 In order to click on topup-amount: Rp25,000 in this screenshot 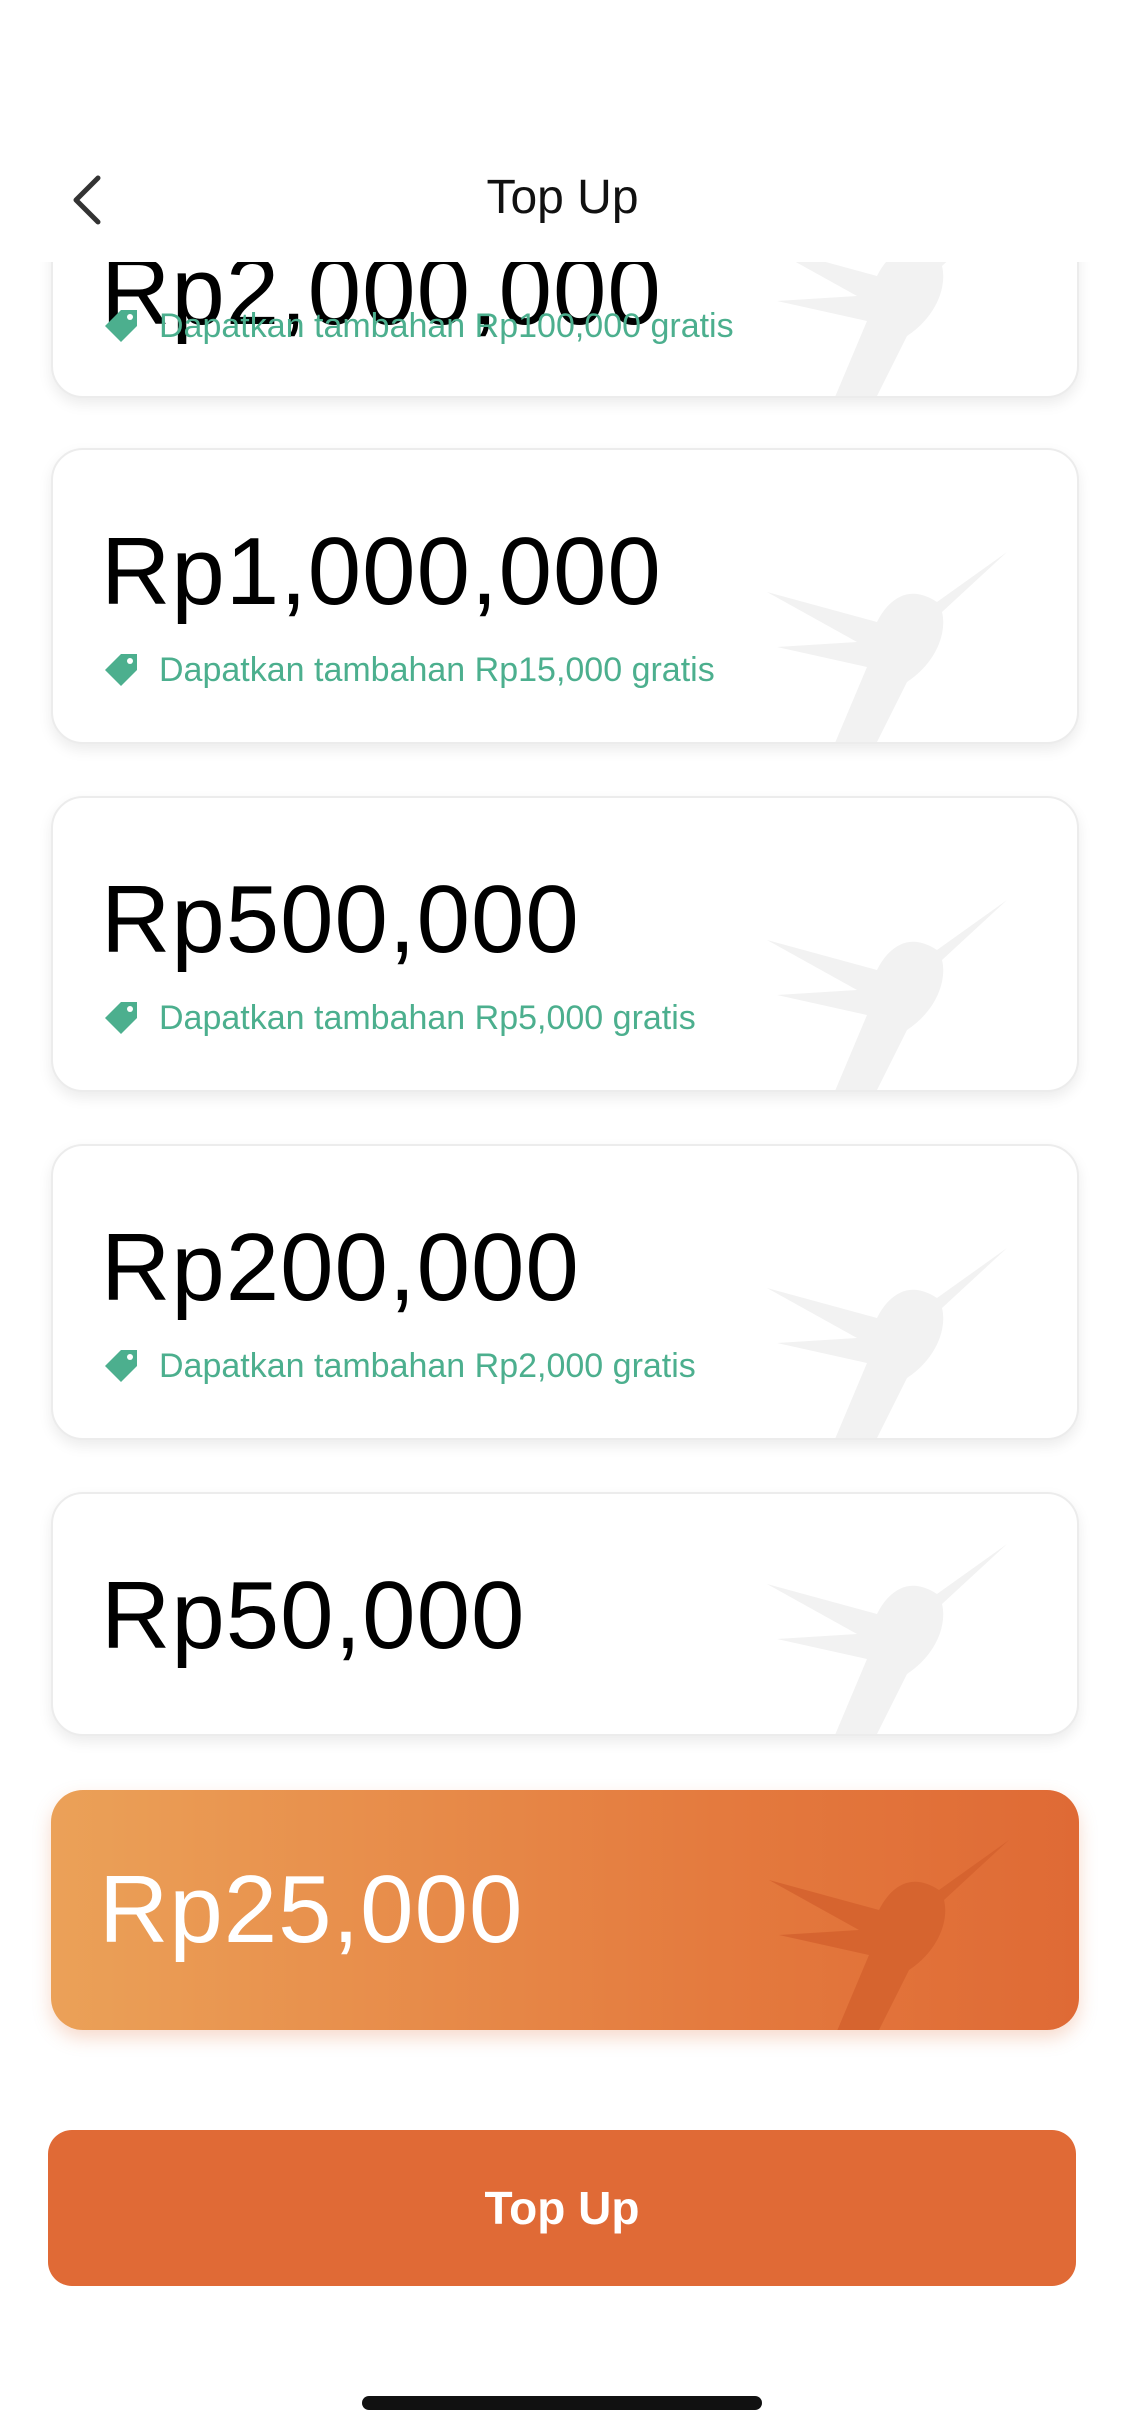, I will do `click(311, 1909)`.